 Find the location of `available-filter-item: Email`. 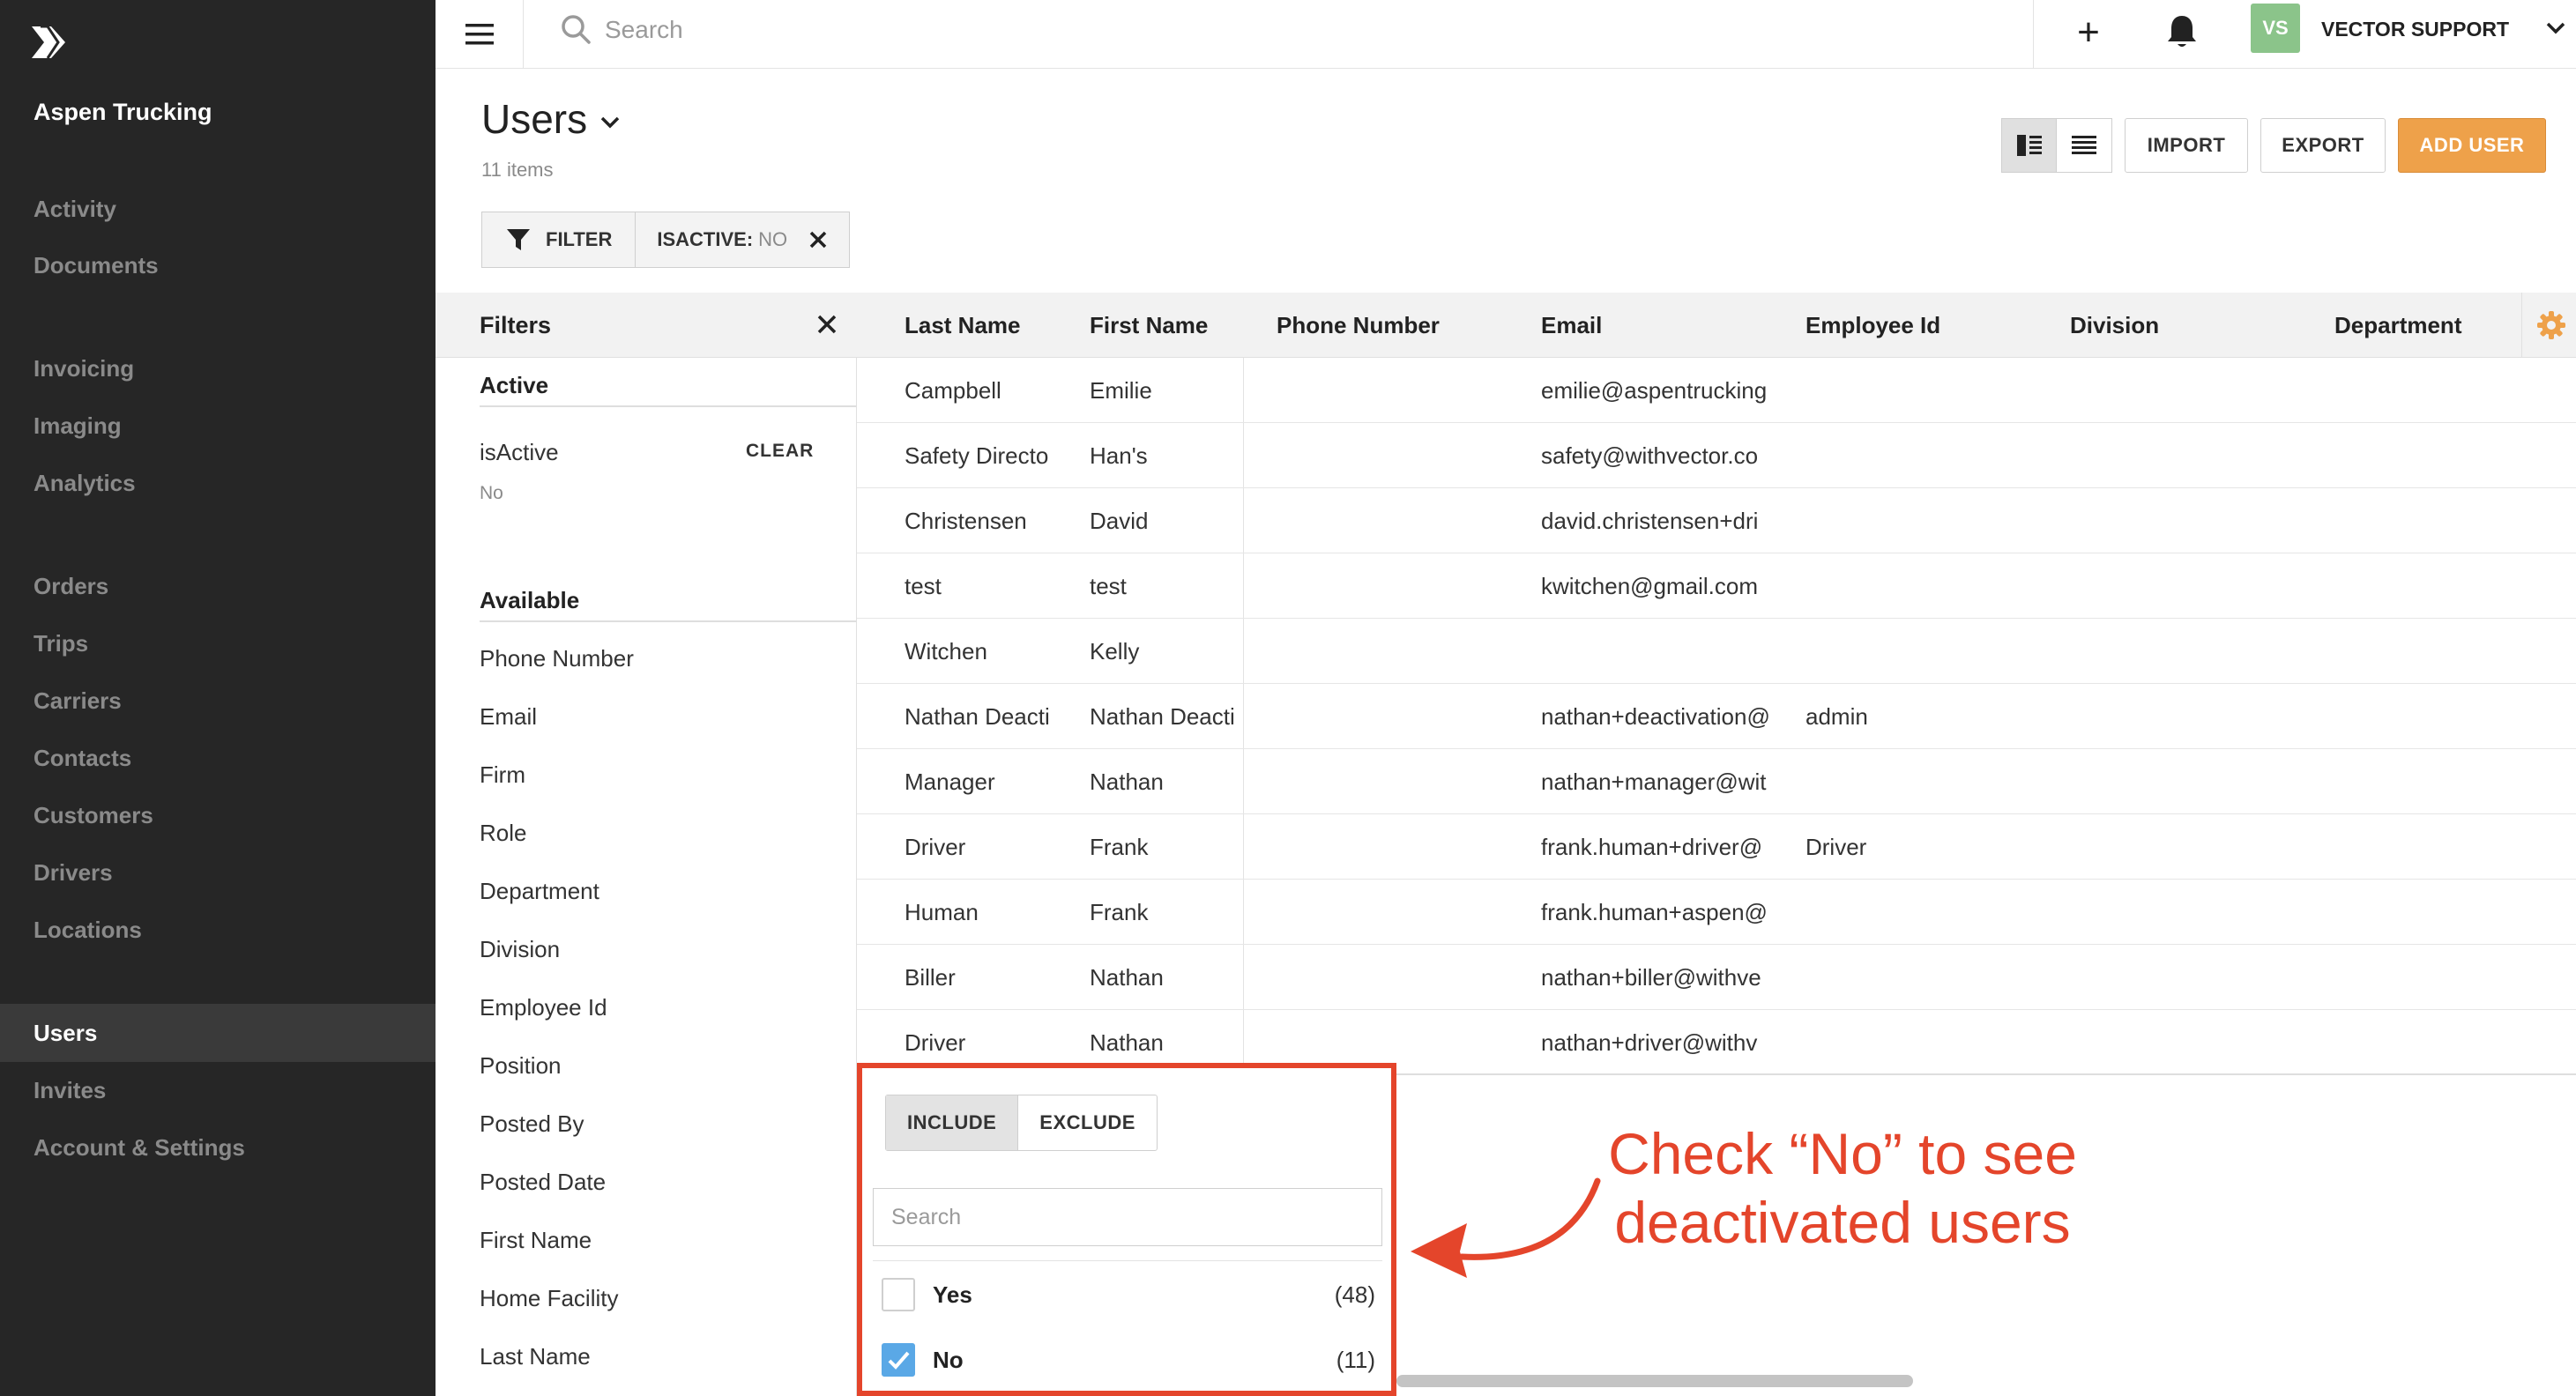

available-filter-item: Email is located at coordinates (509, 717).